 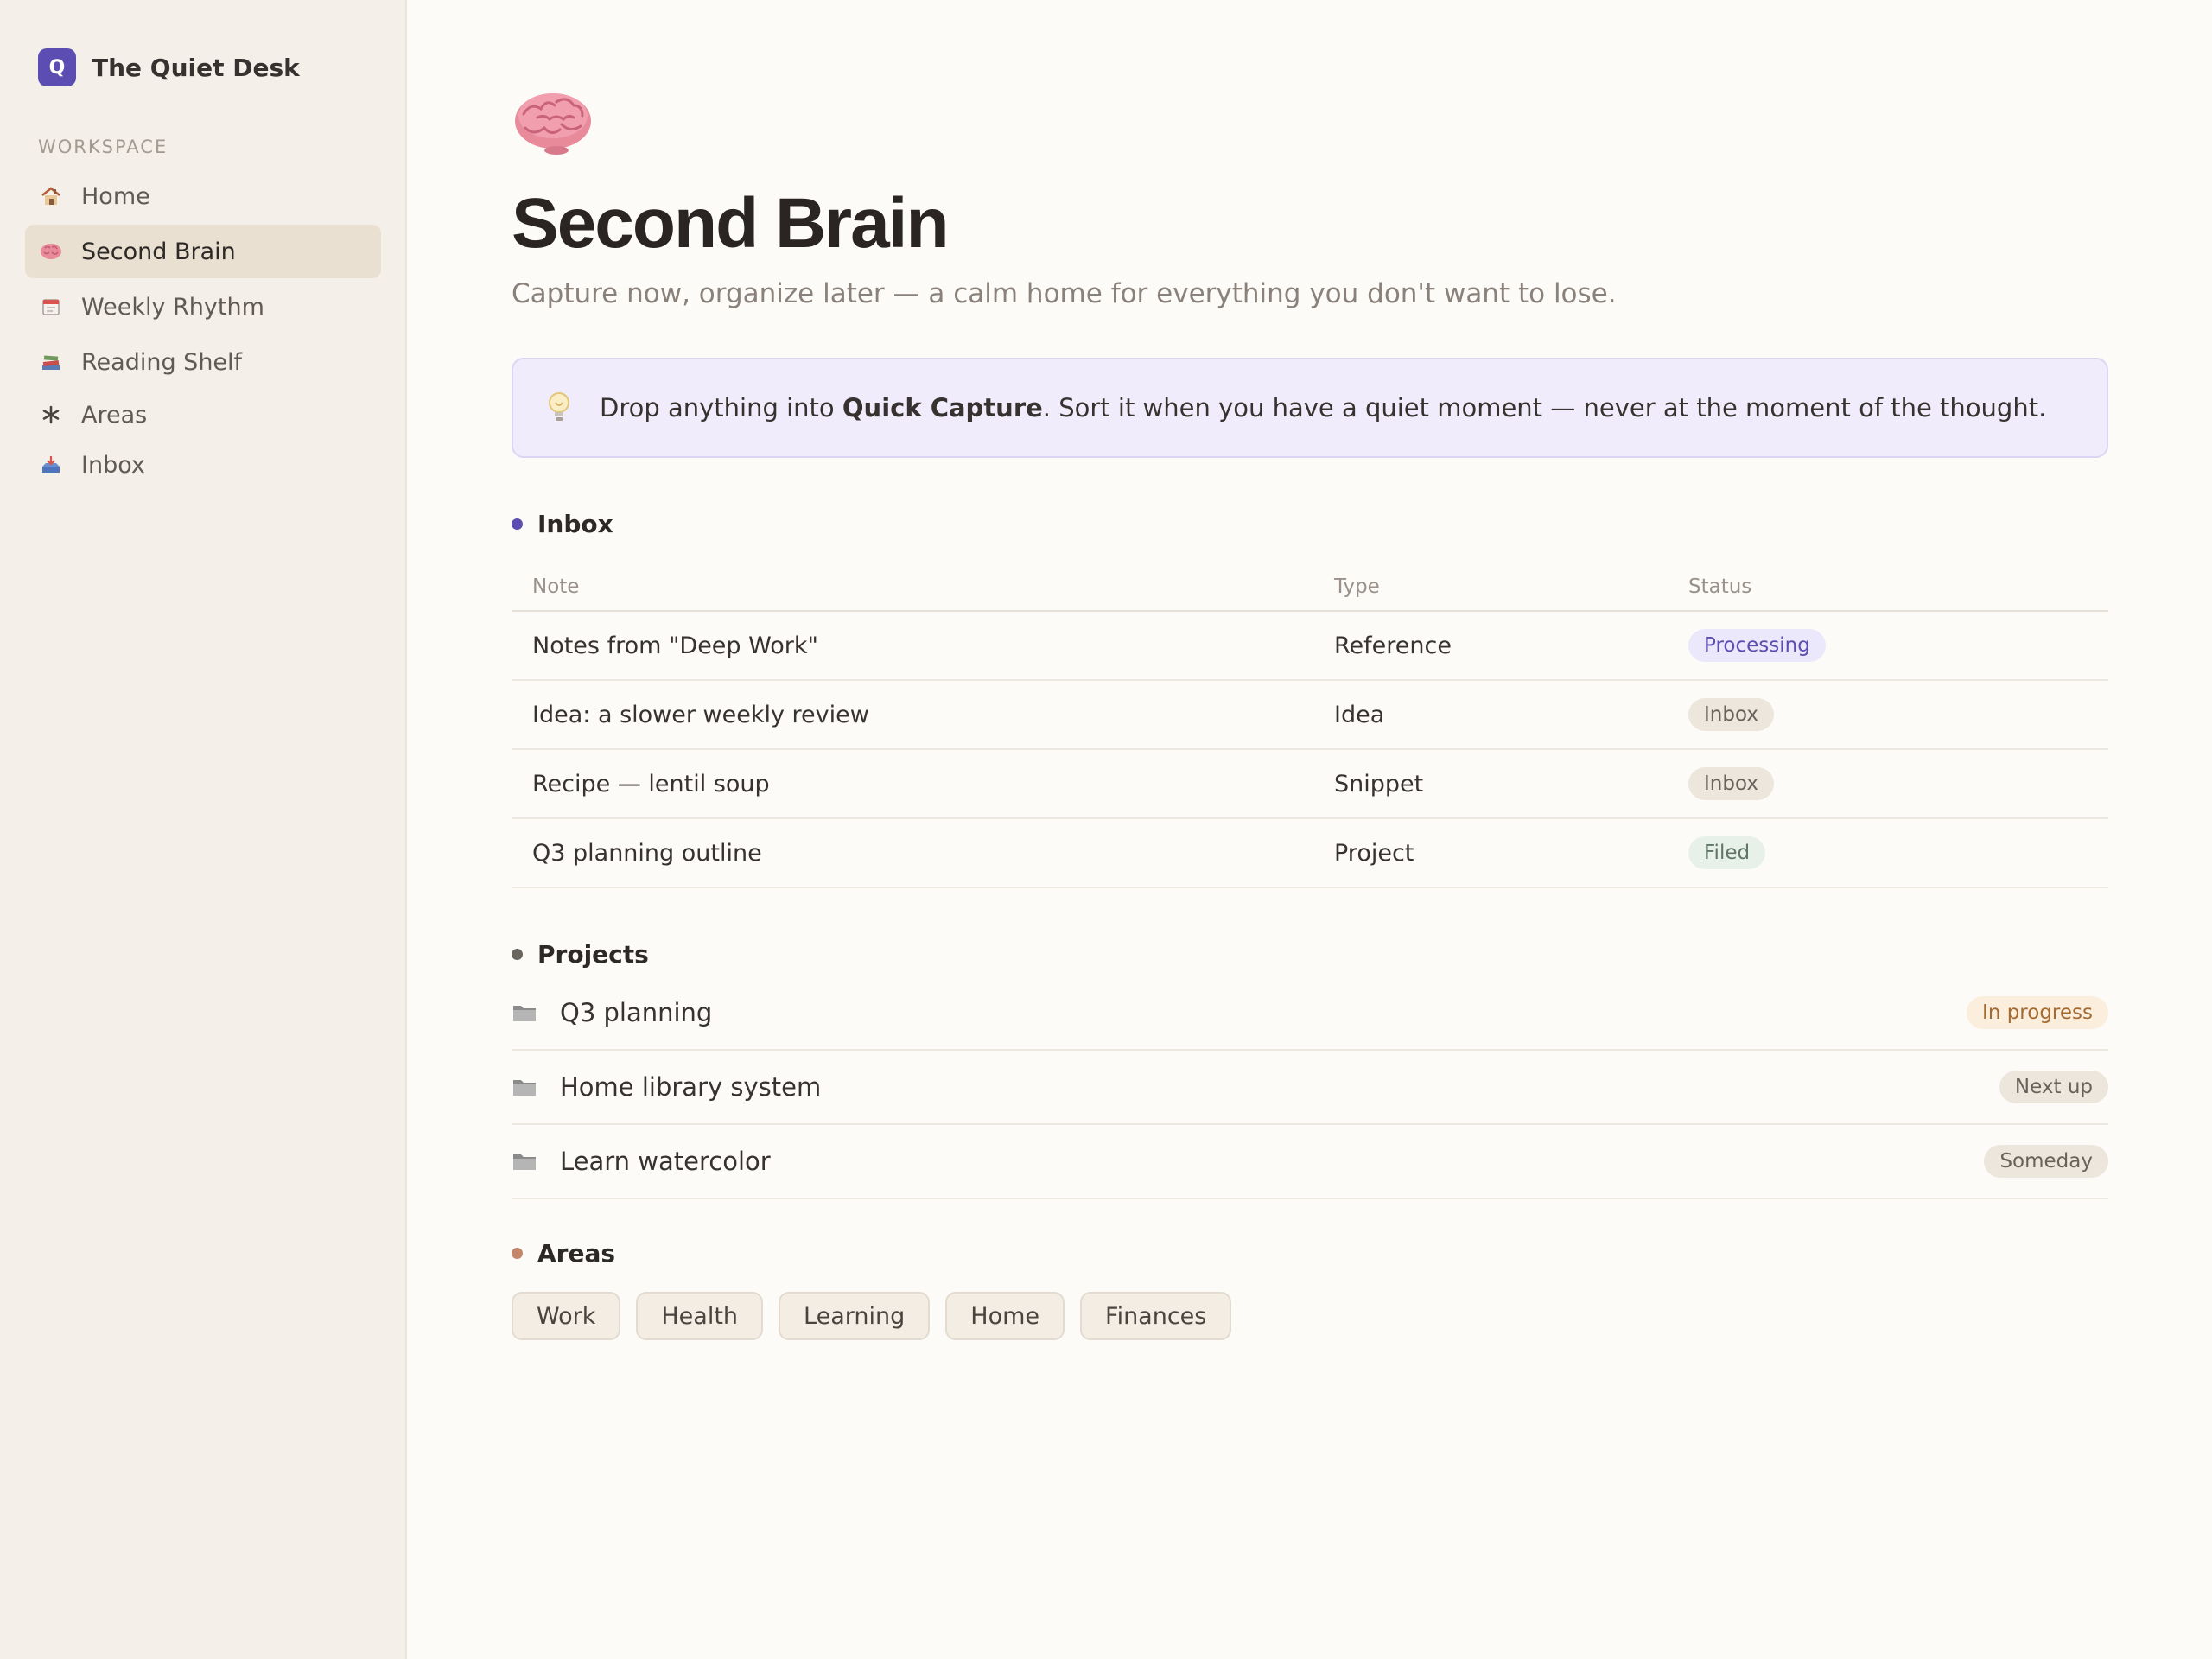 What do you see at coordinates (575, 524) in the screenshot?
I see `inbox-section-title: Inbox` at bounding box center [575, 524].